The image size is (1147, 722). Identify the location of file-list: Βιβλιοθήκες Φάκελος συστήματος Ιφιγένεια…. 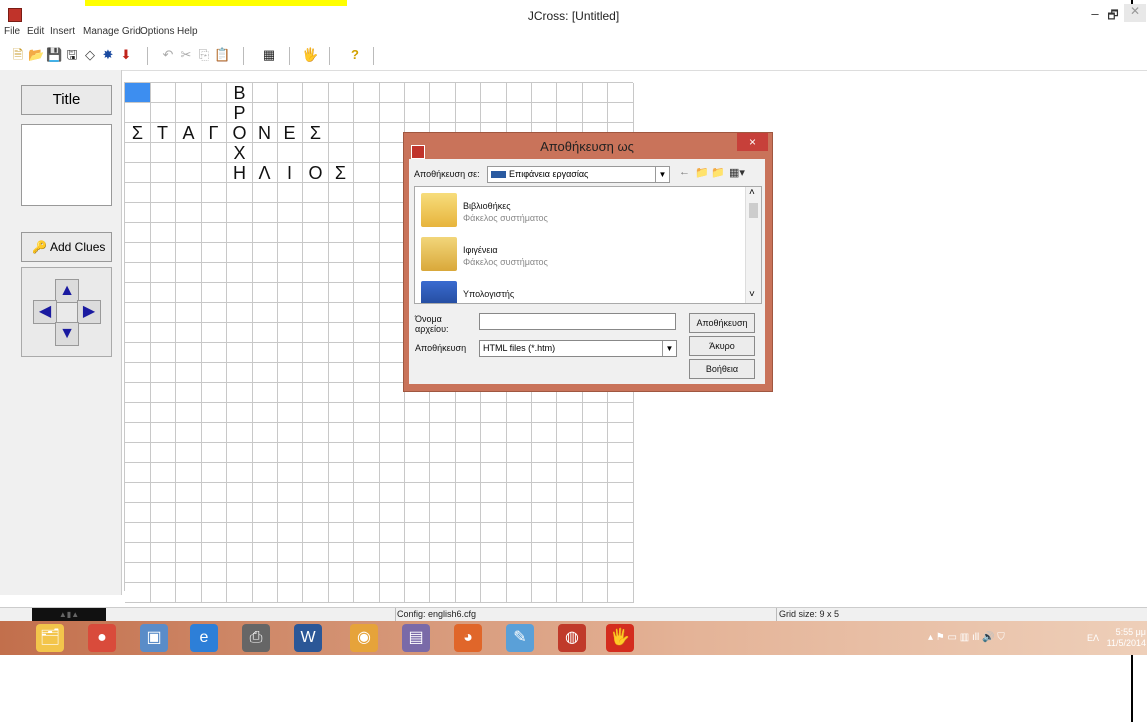
(588, 245).